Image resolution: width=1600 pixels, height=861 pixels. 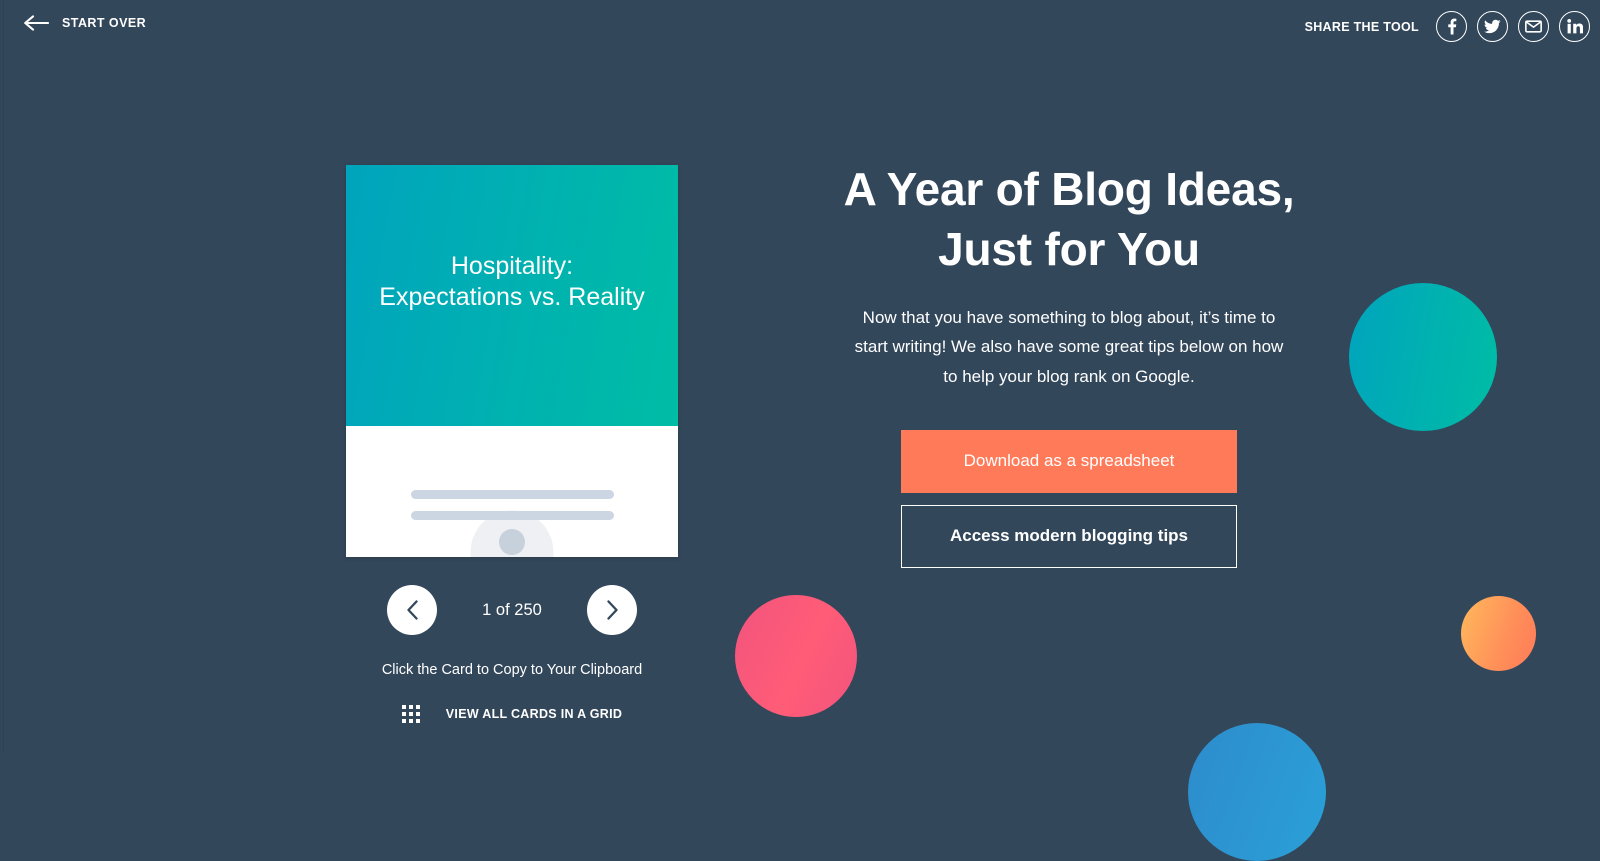 I want to click on left-edge-rule, so click(x=3, y=376).